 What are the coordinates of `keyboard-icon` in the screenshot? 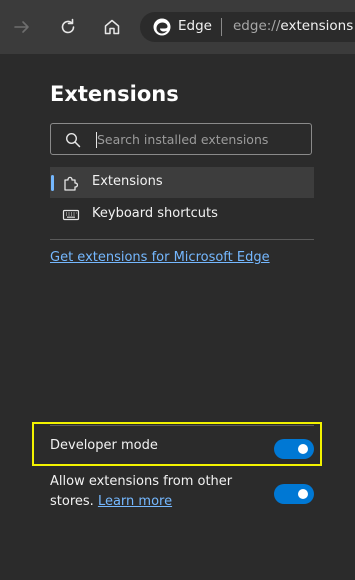 It's located at (71, 215).